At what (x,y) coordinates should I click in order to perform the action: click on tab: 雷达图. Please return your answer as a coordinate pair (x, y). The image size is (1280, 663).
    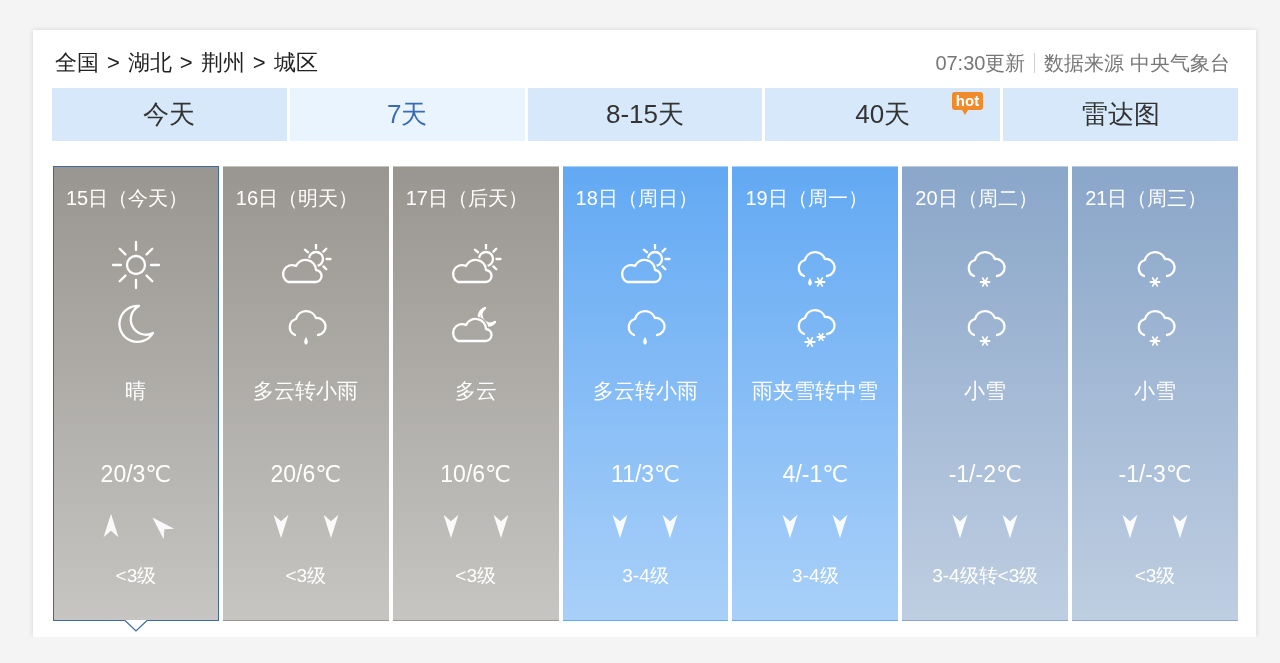
    Looking at the image, I should click on (1120, 114).